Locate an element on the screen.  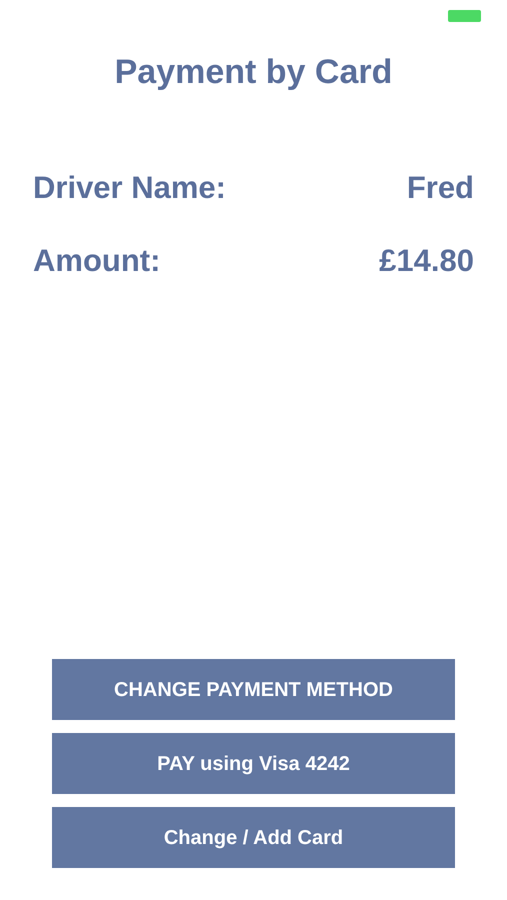
detail-value: £14.80 is located at coordinates (426, 261).